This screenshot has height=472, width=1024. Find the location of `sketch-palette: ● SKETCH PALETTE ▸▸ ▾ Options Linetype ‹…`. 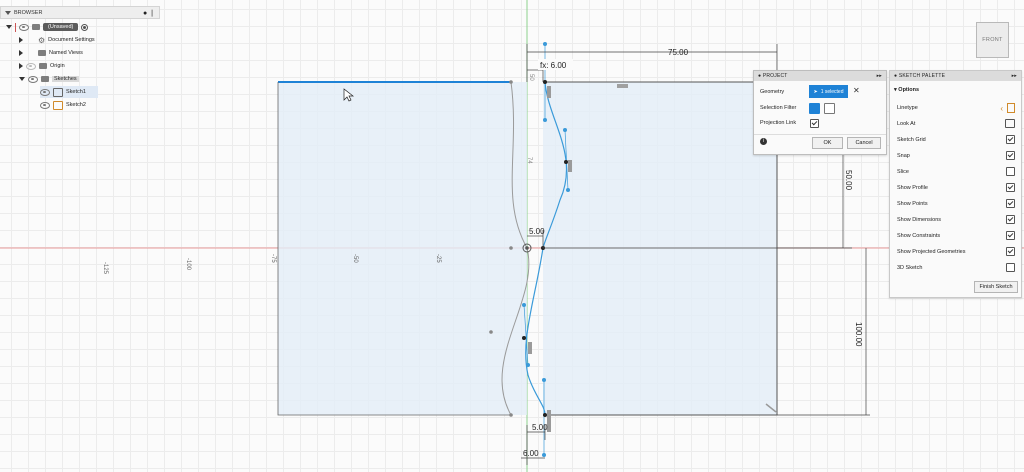

sketch-palette: ● SKETCH PALETTE ▸▸ ▾ Options Linetype ‹… is located at coordinates (955, 184).